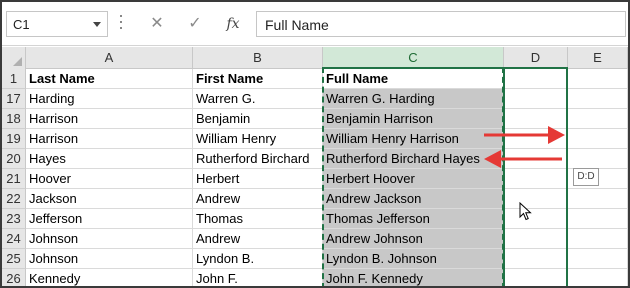 The width and height of the screenshot is (630, 288). What do you see at coordinates (21, 24) in the screenshot?
I see `name-box-value: C1` at bounding box center [21, 24].